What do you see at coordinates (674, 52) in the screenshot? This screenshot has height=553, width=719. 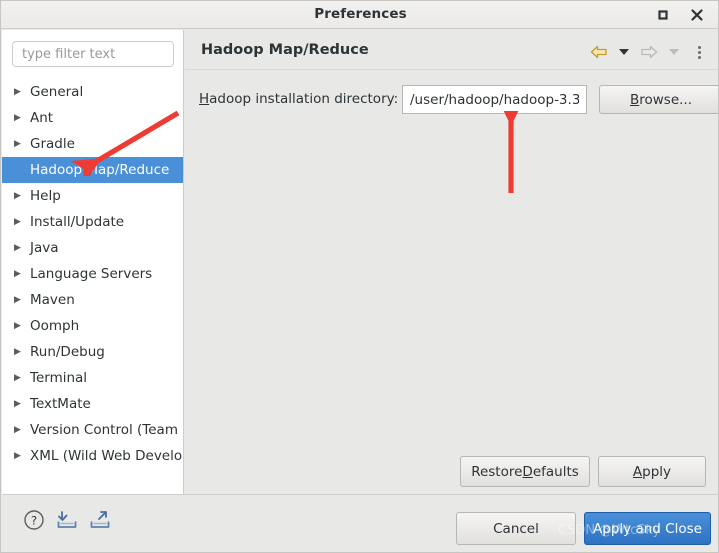 I see `forward-menu-chevron-down-icon` at bounding box center [674, 52].